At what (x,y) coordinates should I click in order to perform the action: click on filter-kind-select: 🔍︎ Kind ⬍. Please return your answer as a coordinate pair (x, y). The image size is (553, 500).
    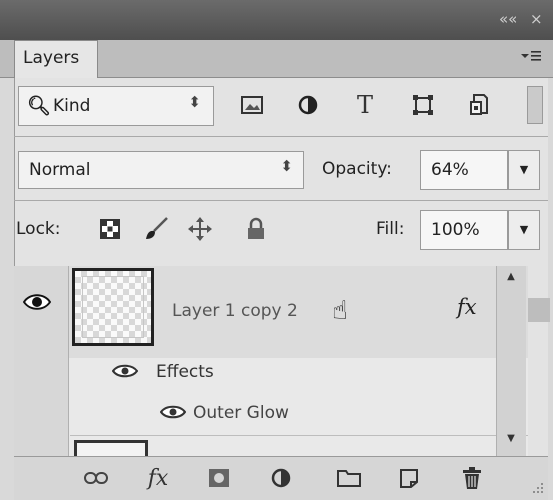
    Looking at the image, I should click on (116, 106).